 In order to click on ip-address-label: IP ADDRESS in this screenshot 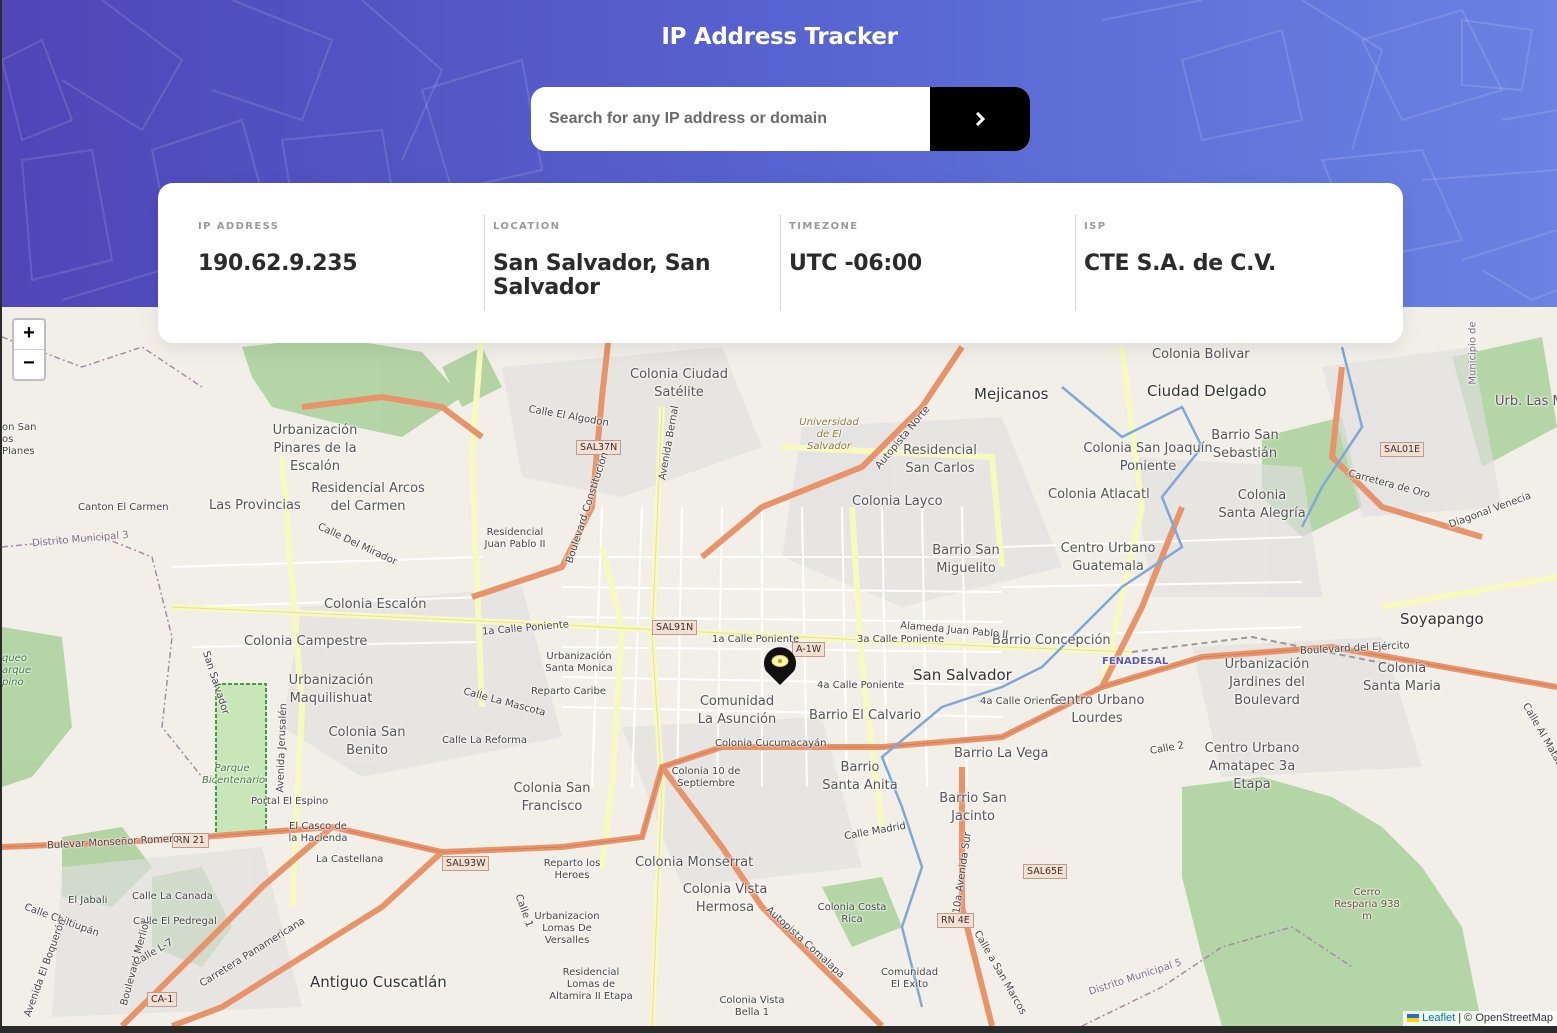, I will do `click(239, 226)`.